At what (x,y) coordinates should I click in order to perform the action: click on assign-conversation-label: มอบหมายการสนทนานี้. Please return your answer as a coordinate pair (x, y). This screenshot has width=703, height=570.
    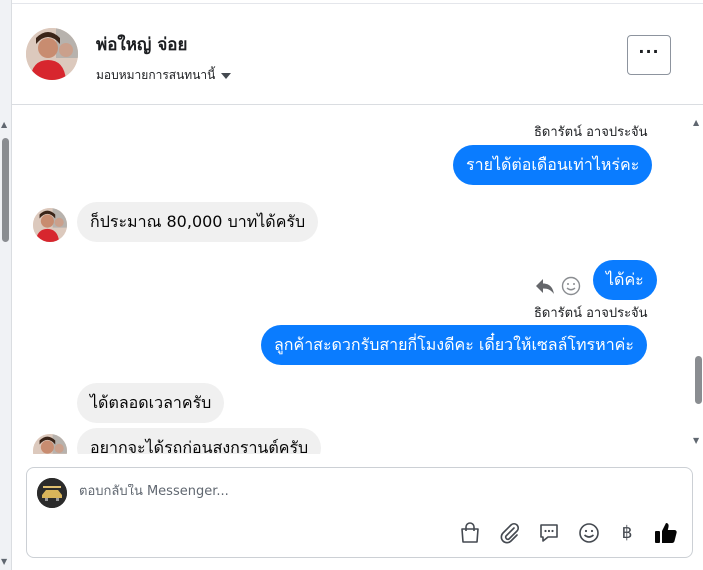
    Looking at the image, I should click on (156, 75).